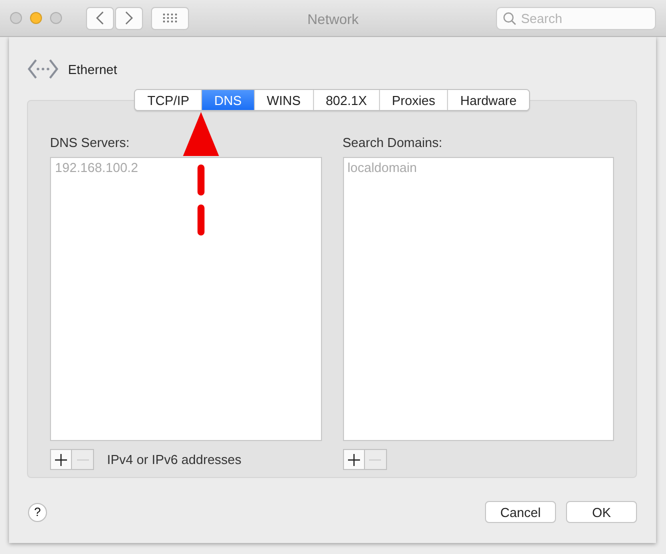 This screenshot has width=666, height=554. Describe the element at coordinates (16, 18) in the screenshot. I see `close-light` at that location.